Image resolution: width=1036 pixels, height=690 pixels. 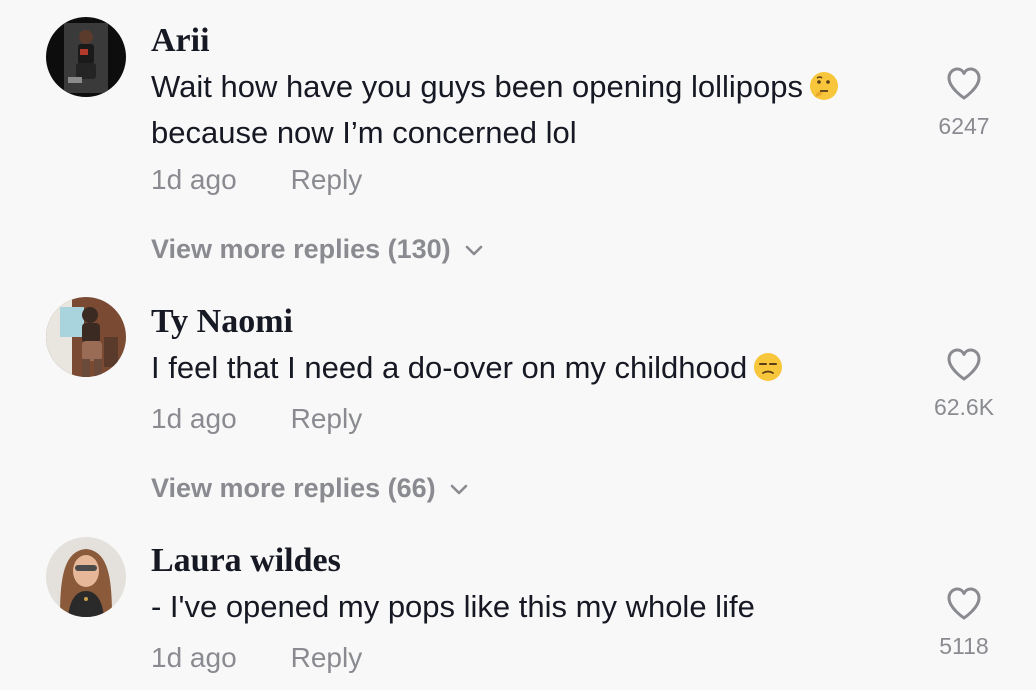 I want to click on view-more-replies-button: View more replies (130), so click(x=317, y=248).